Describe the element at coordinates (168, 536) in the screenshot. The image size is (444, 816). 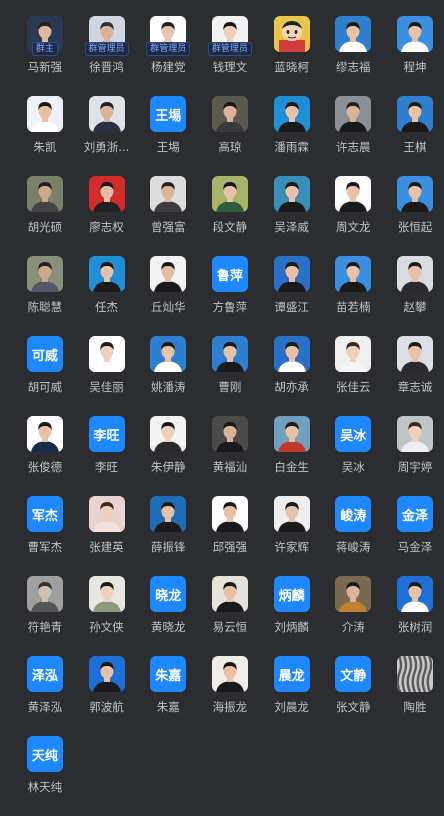
I see `member-item: 薛振锋` at that location.